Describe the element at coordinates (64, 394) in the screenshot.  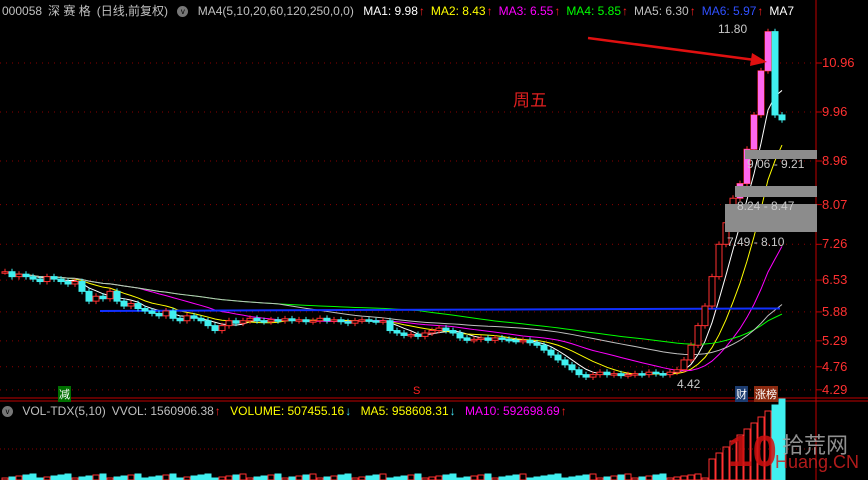
I see `reduce-marker: 减` at that location.